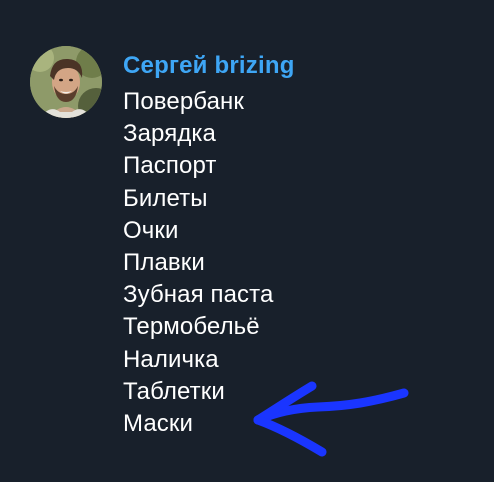 The image size is (494, 482). I want to click on list-item: Маски, so click(158, 424).